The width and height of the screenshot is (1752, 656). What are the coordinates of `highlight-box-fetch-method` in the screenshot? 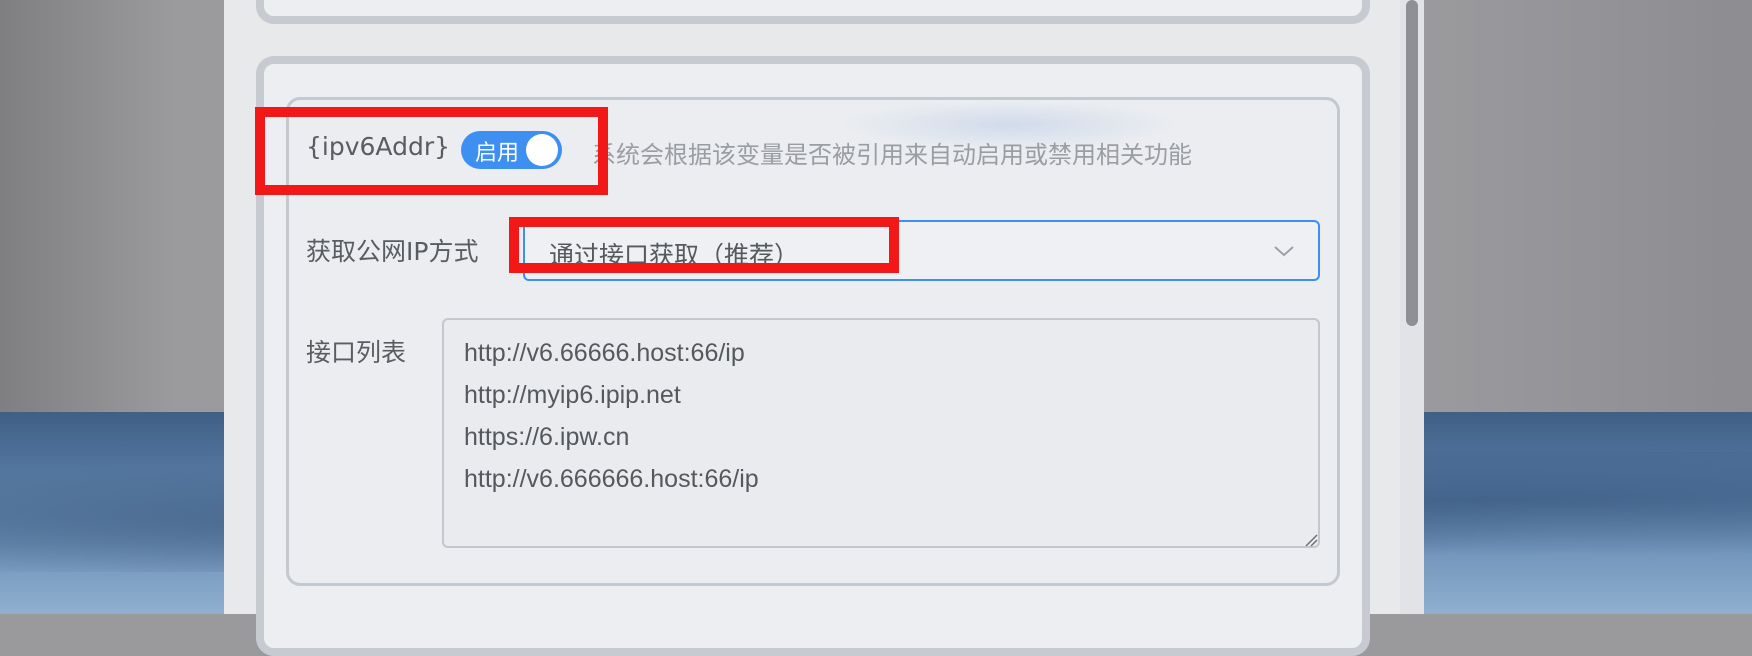 It's located at (704, 245).